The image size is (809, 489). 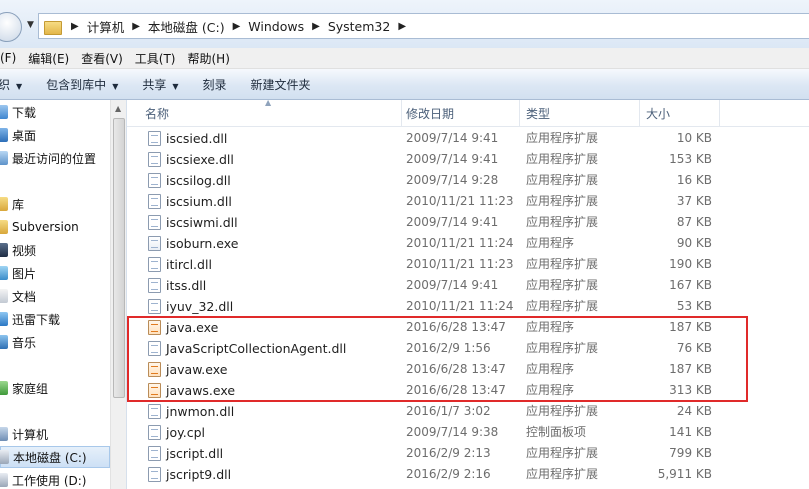 I want to click on file-row: iscsium.dll 2010/11/21 11:23 应用程序扩展 37 KB, so click(x=445, y=201).